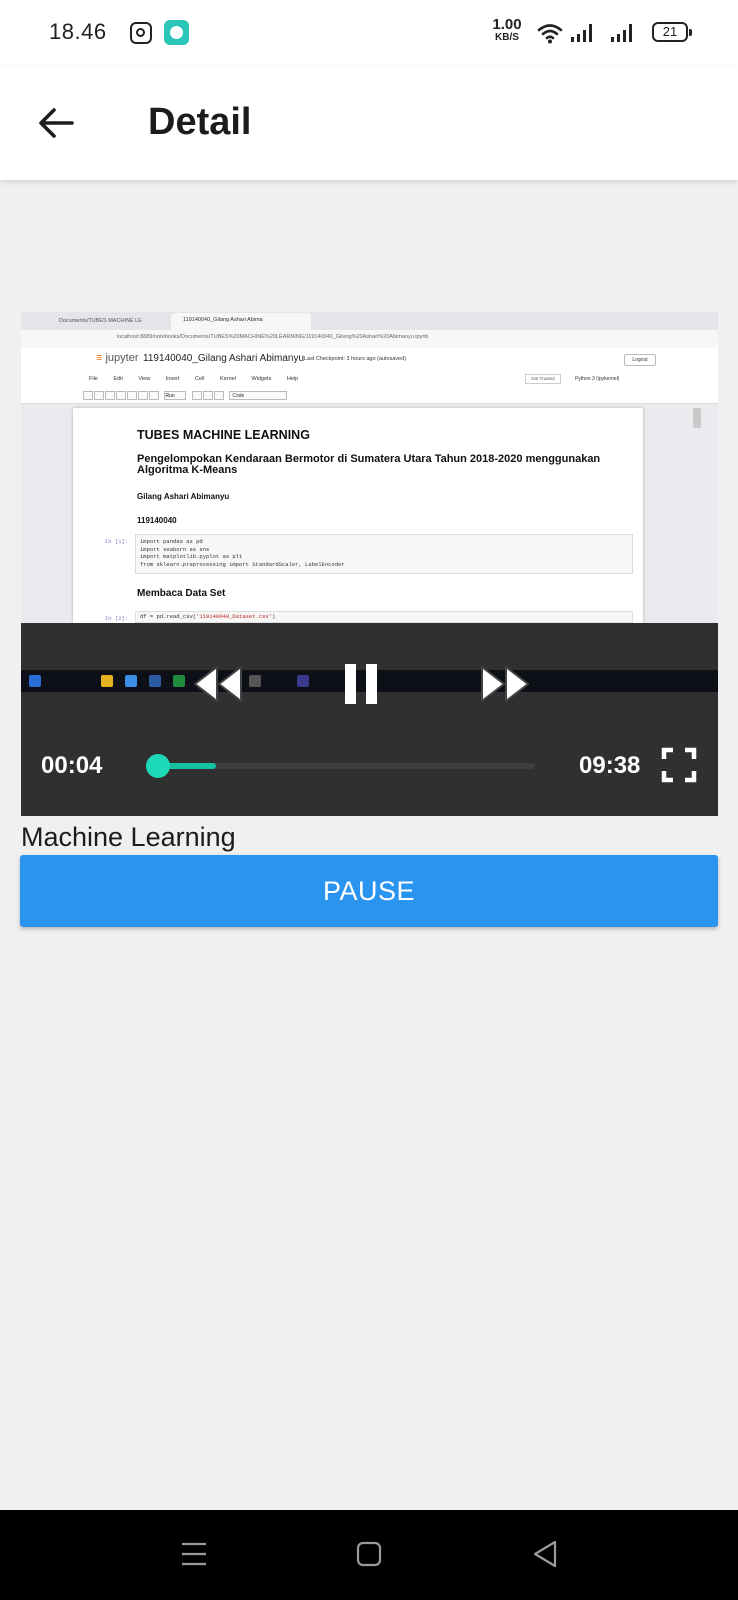  What do you see at coordinates (610, 765) in the screenshot?
I see `duration: 09:38` at bounding box center [610, 765].